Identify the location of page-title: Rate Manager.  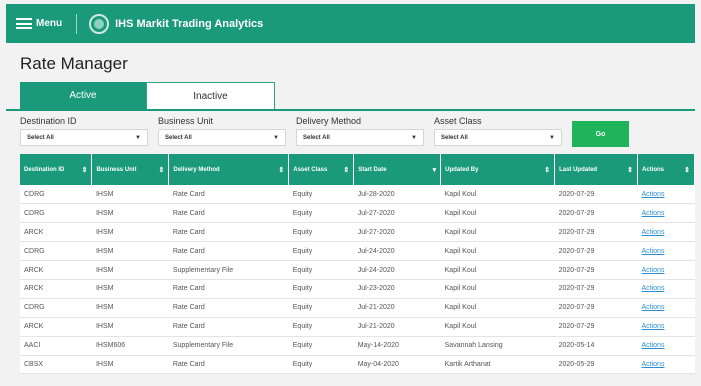
(74, 63).